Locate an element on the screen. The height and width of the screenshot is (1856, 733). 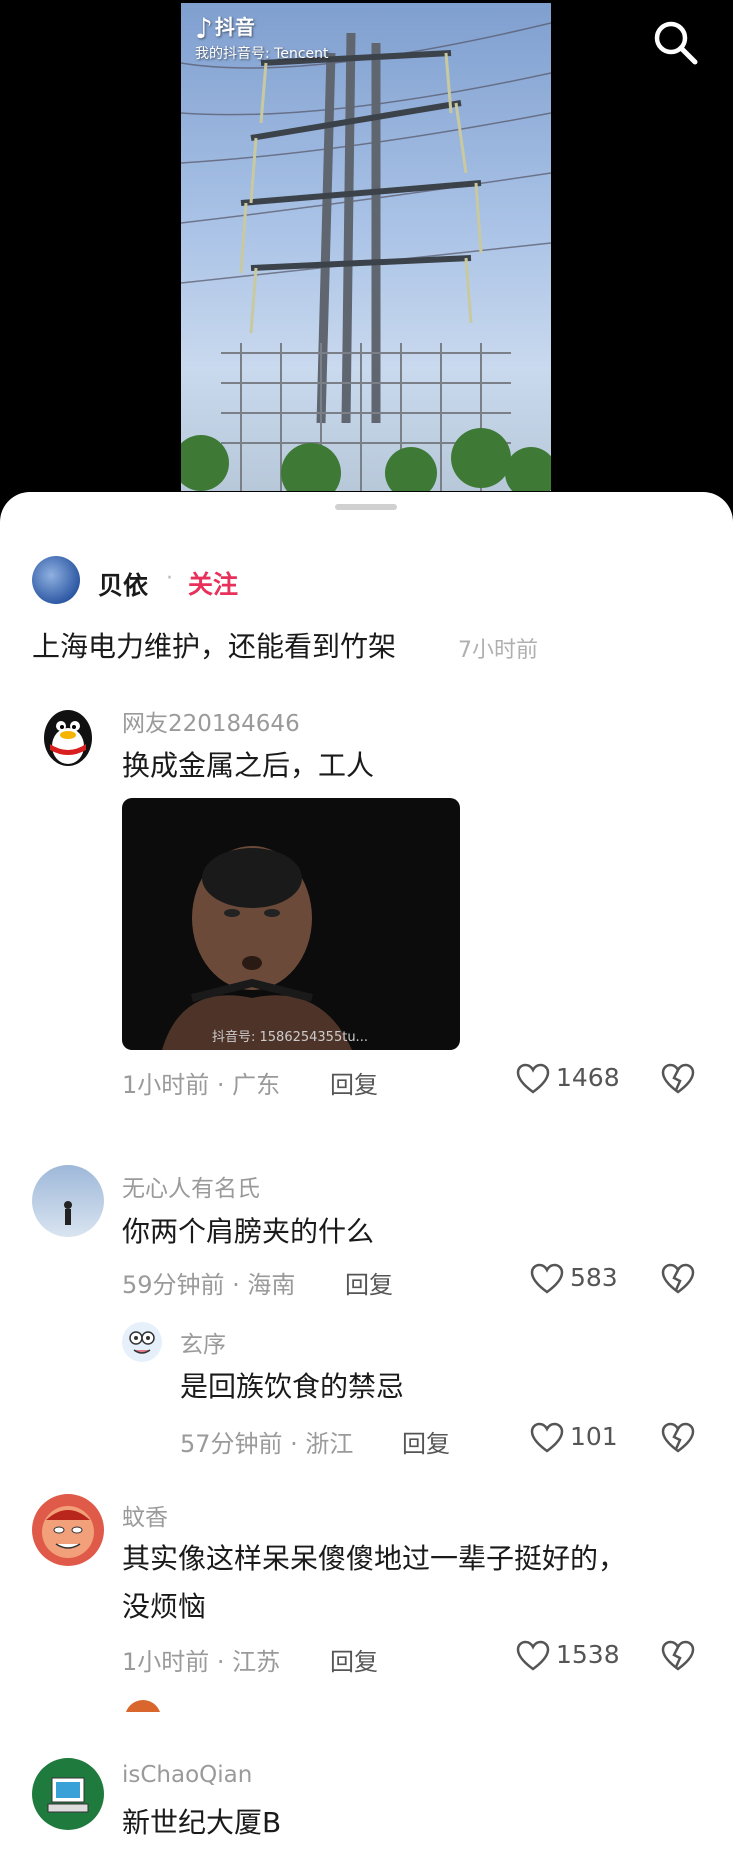
comment-username: isChaoQian is located at coordinates (187, 1775).